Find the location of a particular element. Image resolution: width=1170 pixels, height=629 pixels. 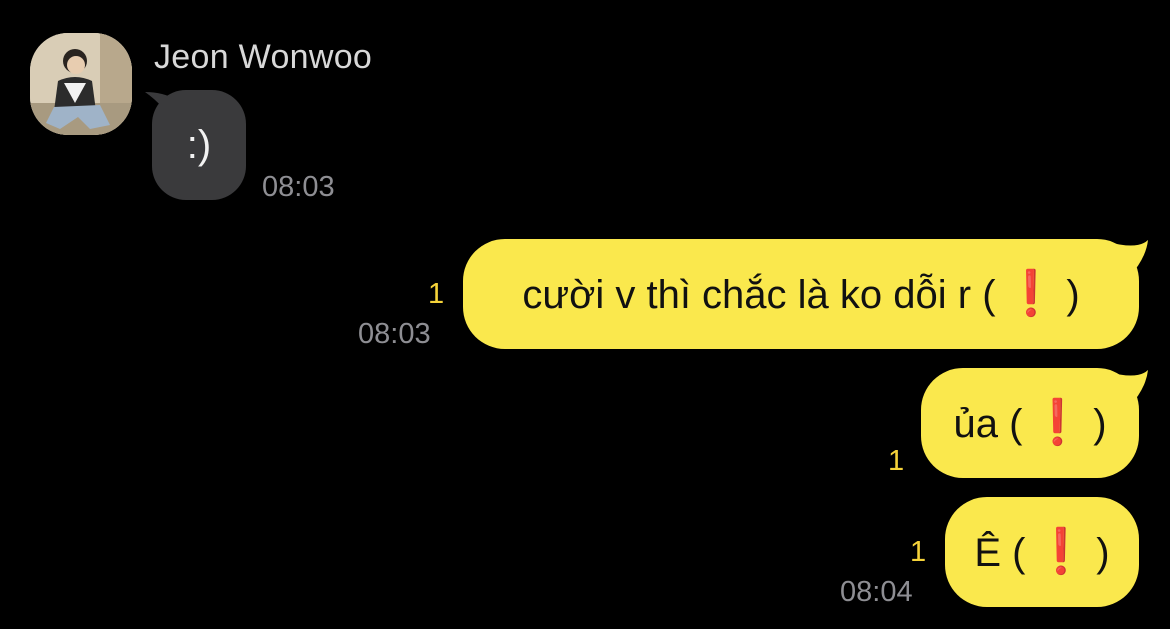

outgoing-message-text: Ê (❗) is located at coordinates (1042, 551).